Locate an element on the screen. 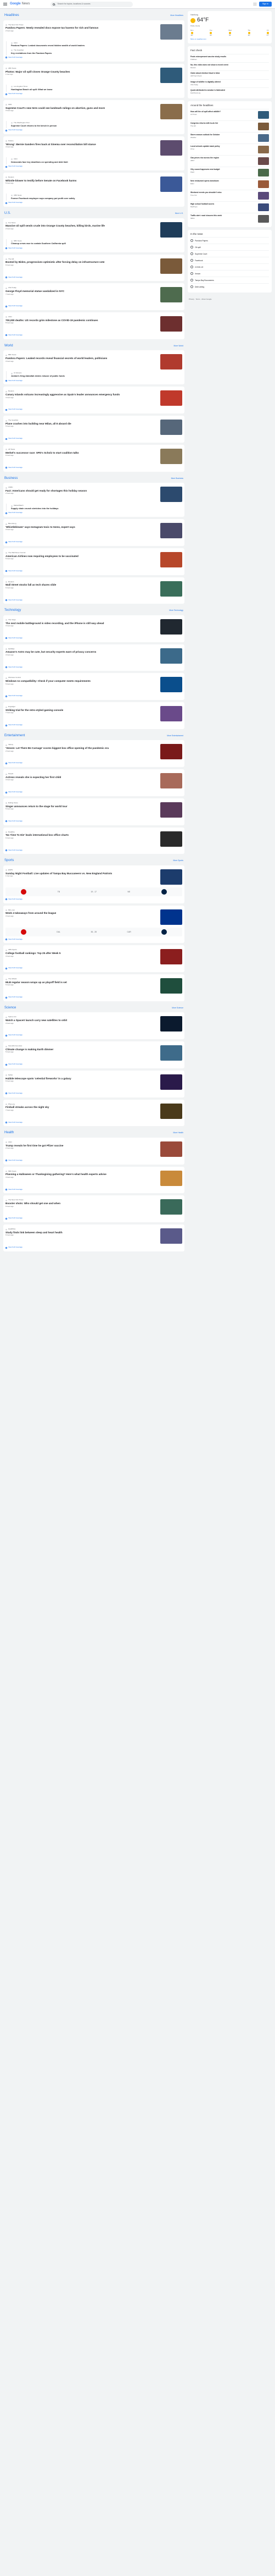 The height and width of the screenshot is (2576, 275). item-title: City council approves new budget is located at coordinates (223, 169).